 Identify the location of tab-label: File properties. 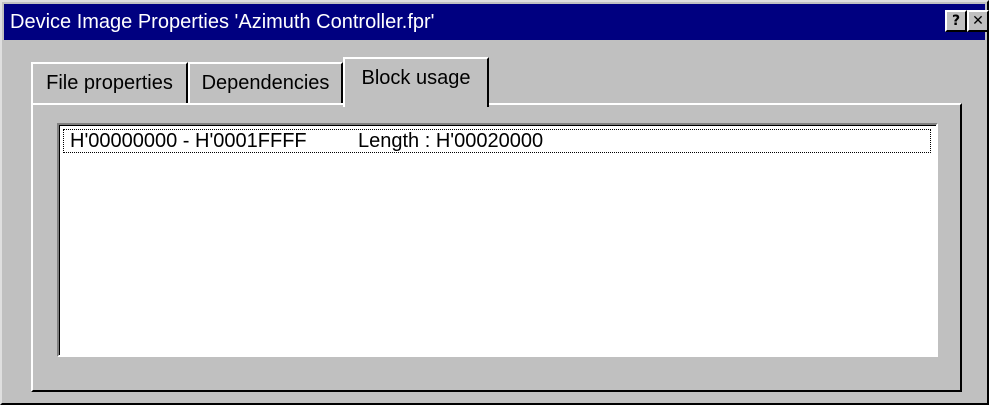
(109, 83).